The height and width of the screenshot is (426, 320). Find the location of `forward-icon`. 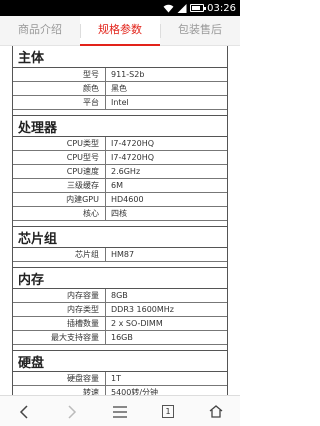

forward-icon is located at coordinates (72, 411).